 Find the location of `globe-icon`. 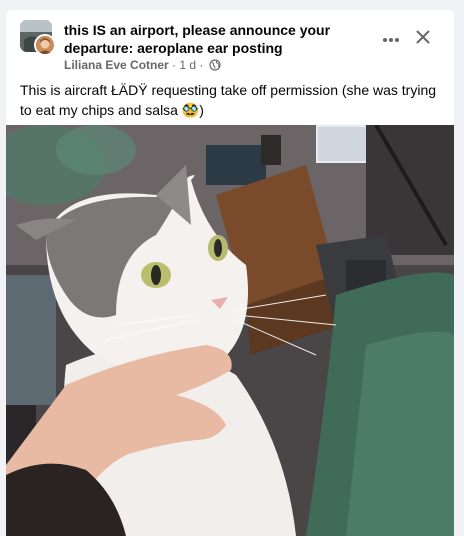

globe-icon is located at coordinates (215, 66).